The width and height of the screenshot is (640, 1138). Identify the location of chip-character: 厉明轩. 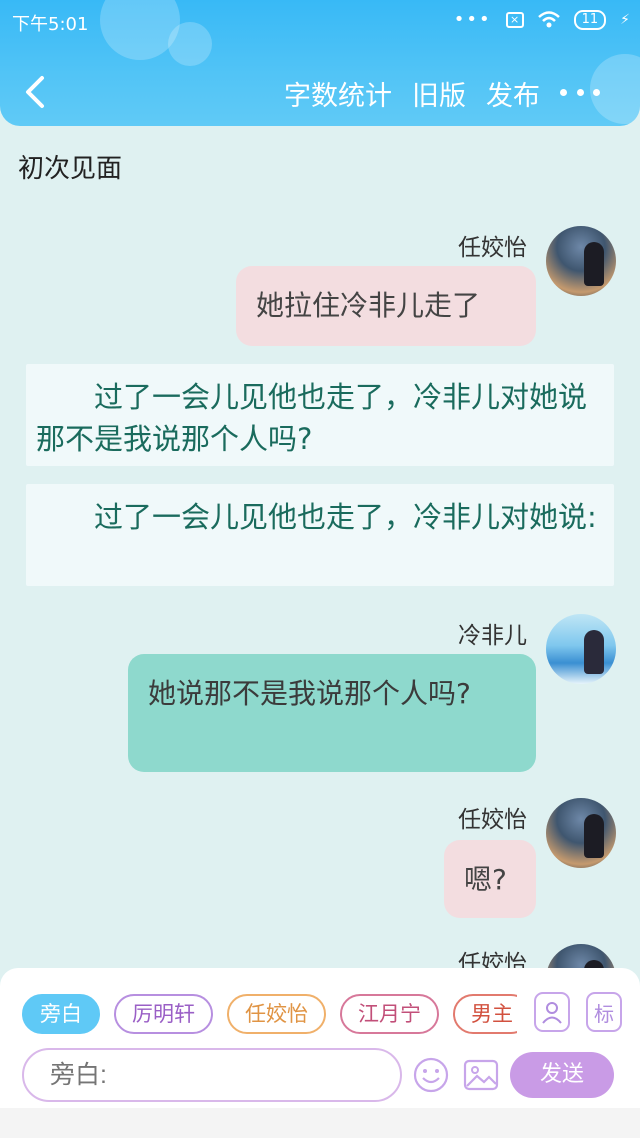
(163, 1014).